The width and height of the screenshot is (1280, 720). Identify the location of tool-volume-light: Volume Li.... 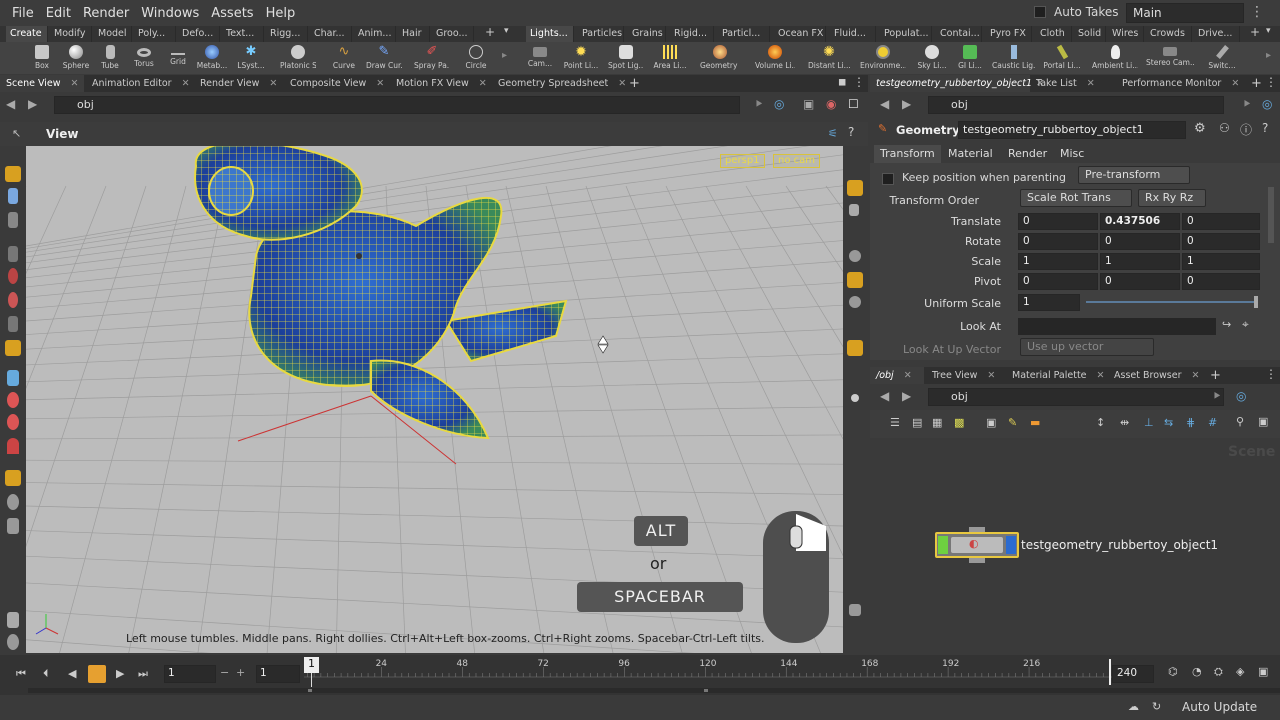
(775, 58).